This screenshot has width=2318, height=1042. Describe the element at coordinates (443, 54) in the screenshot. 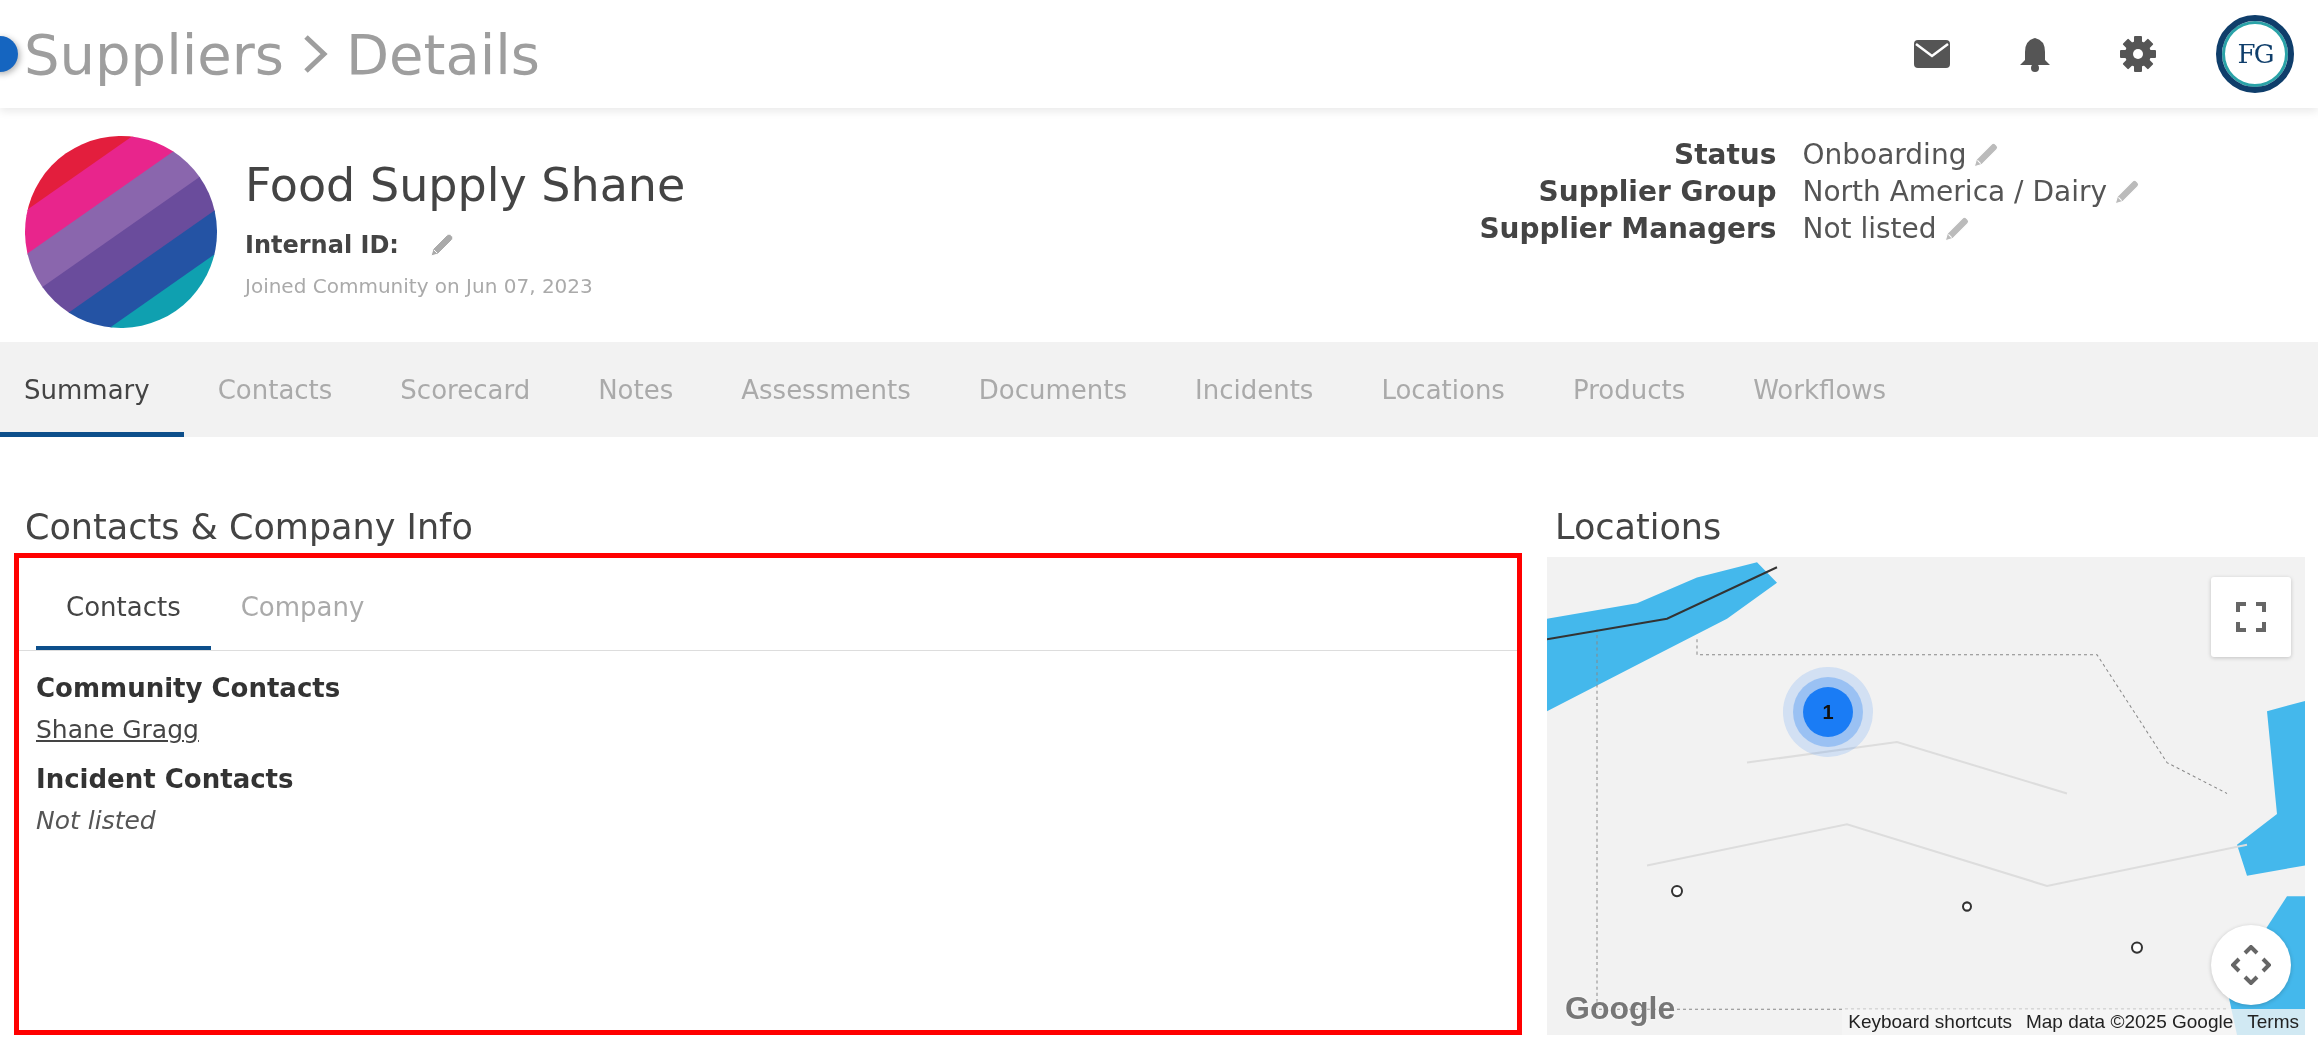

I see `breadcrumb-item: Details` at that location.